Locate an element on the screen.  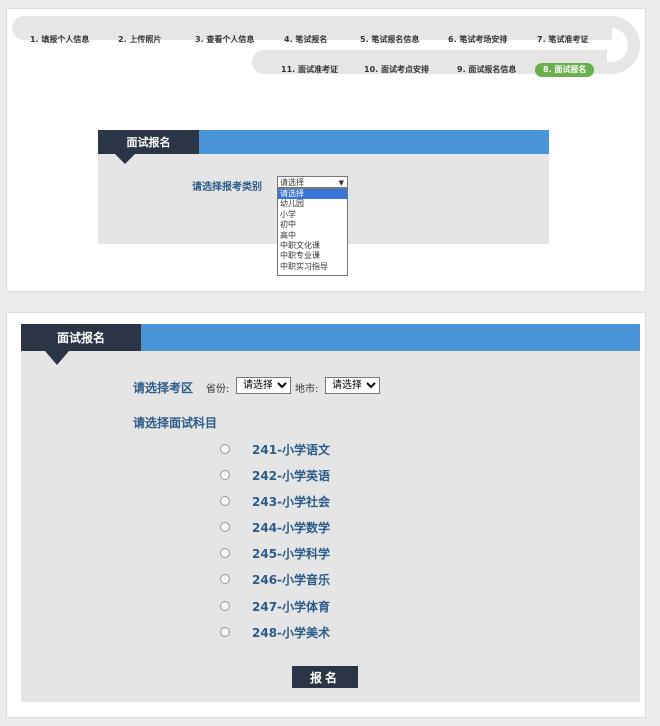
step-1: 1. 填报个人信息 is located at coordinates (59, 40).